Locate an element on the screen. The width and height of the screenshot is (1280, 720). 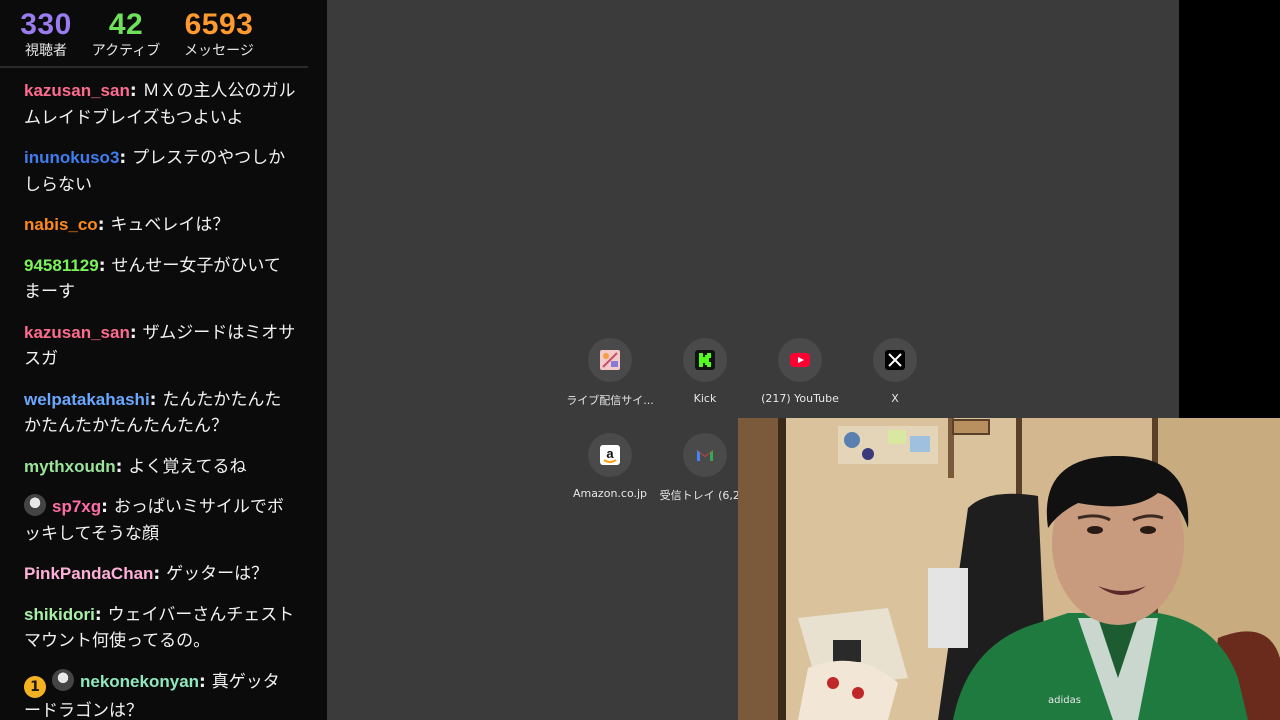
chat-username: nabis_co is located at coordinates (61, 224).